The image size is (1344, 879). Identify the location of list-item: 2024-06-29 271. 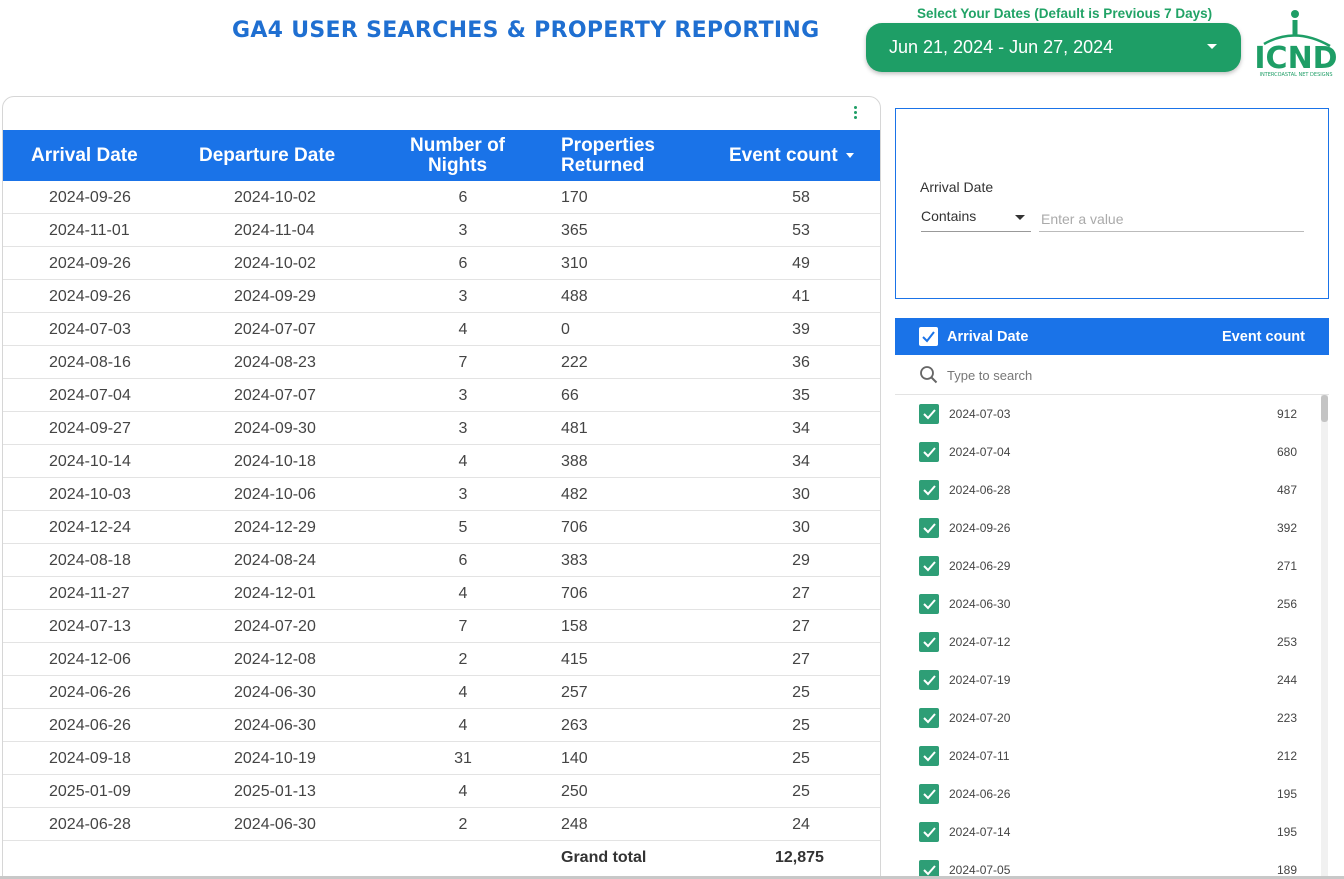
(1112, 566).